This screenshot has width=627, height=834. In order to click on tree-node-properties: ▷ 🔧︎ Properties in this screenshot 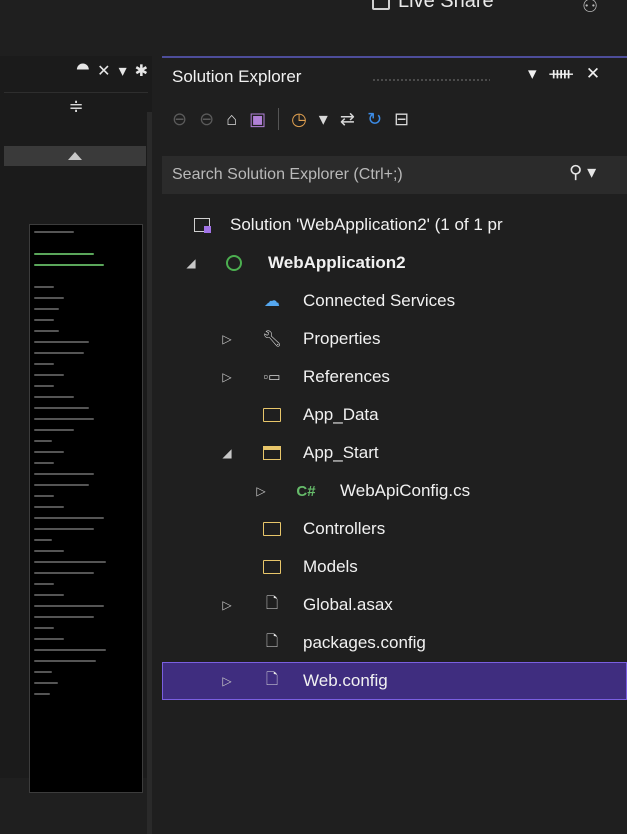, I will do `click(394, 339)`.